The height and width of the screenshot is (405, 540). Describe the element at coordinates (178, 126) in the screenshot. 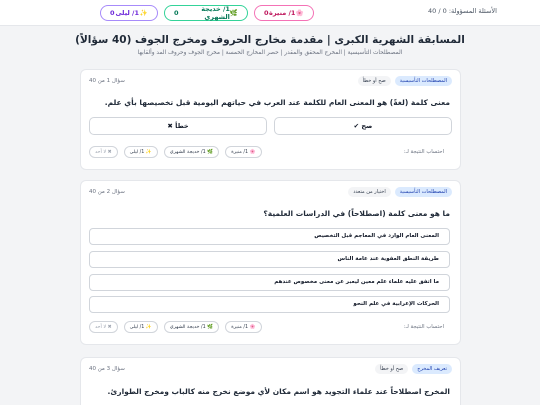

I see `false-button: ✖ خطأ` at that location.